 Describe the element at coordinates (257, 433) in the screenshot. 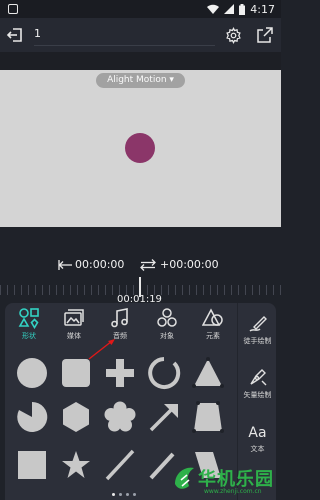

I see `text-icon: Aa` at that location.